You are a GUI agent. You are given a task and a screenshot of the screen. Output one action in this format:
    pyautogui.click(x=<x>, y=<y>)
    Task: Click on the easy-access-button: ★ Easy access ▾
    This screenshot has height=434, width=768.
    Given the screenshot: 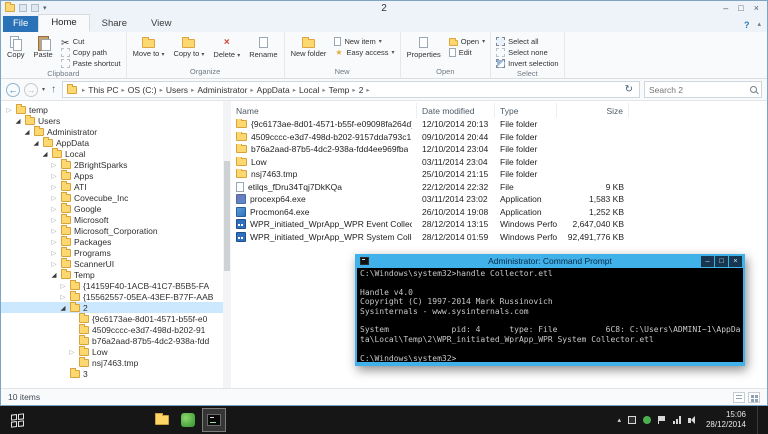 What is the action you would take?
    pyautogui.click(x=364, y=52)
    